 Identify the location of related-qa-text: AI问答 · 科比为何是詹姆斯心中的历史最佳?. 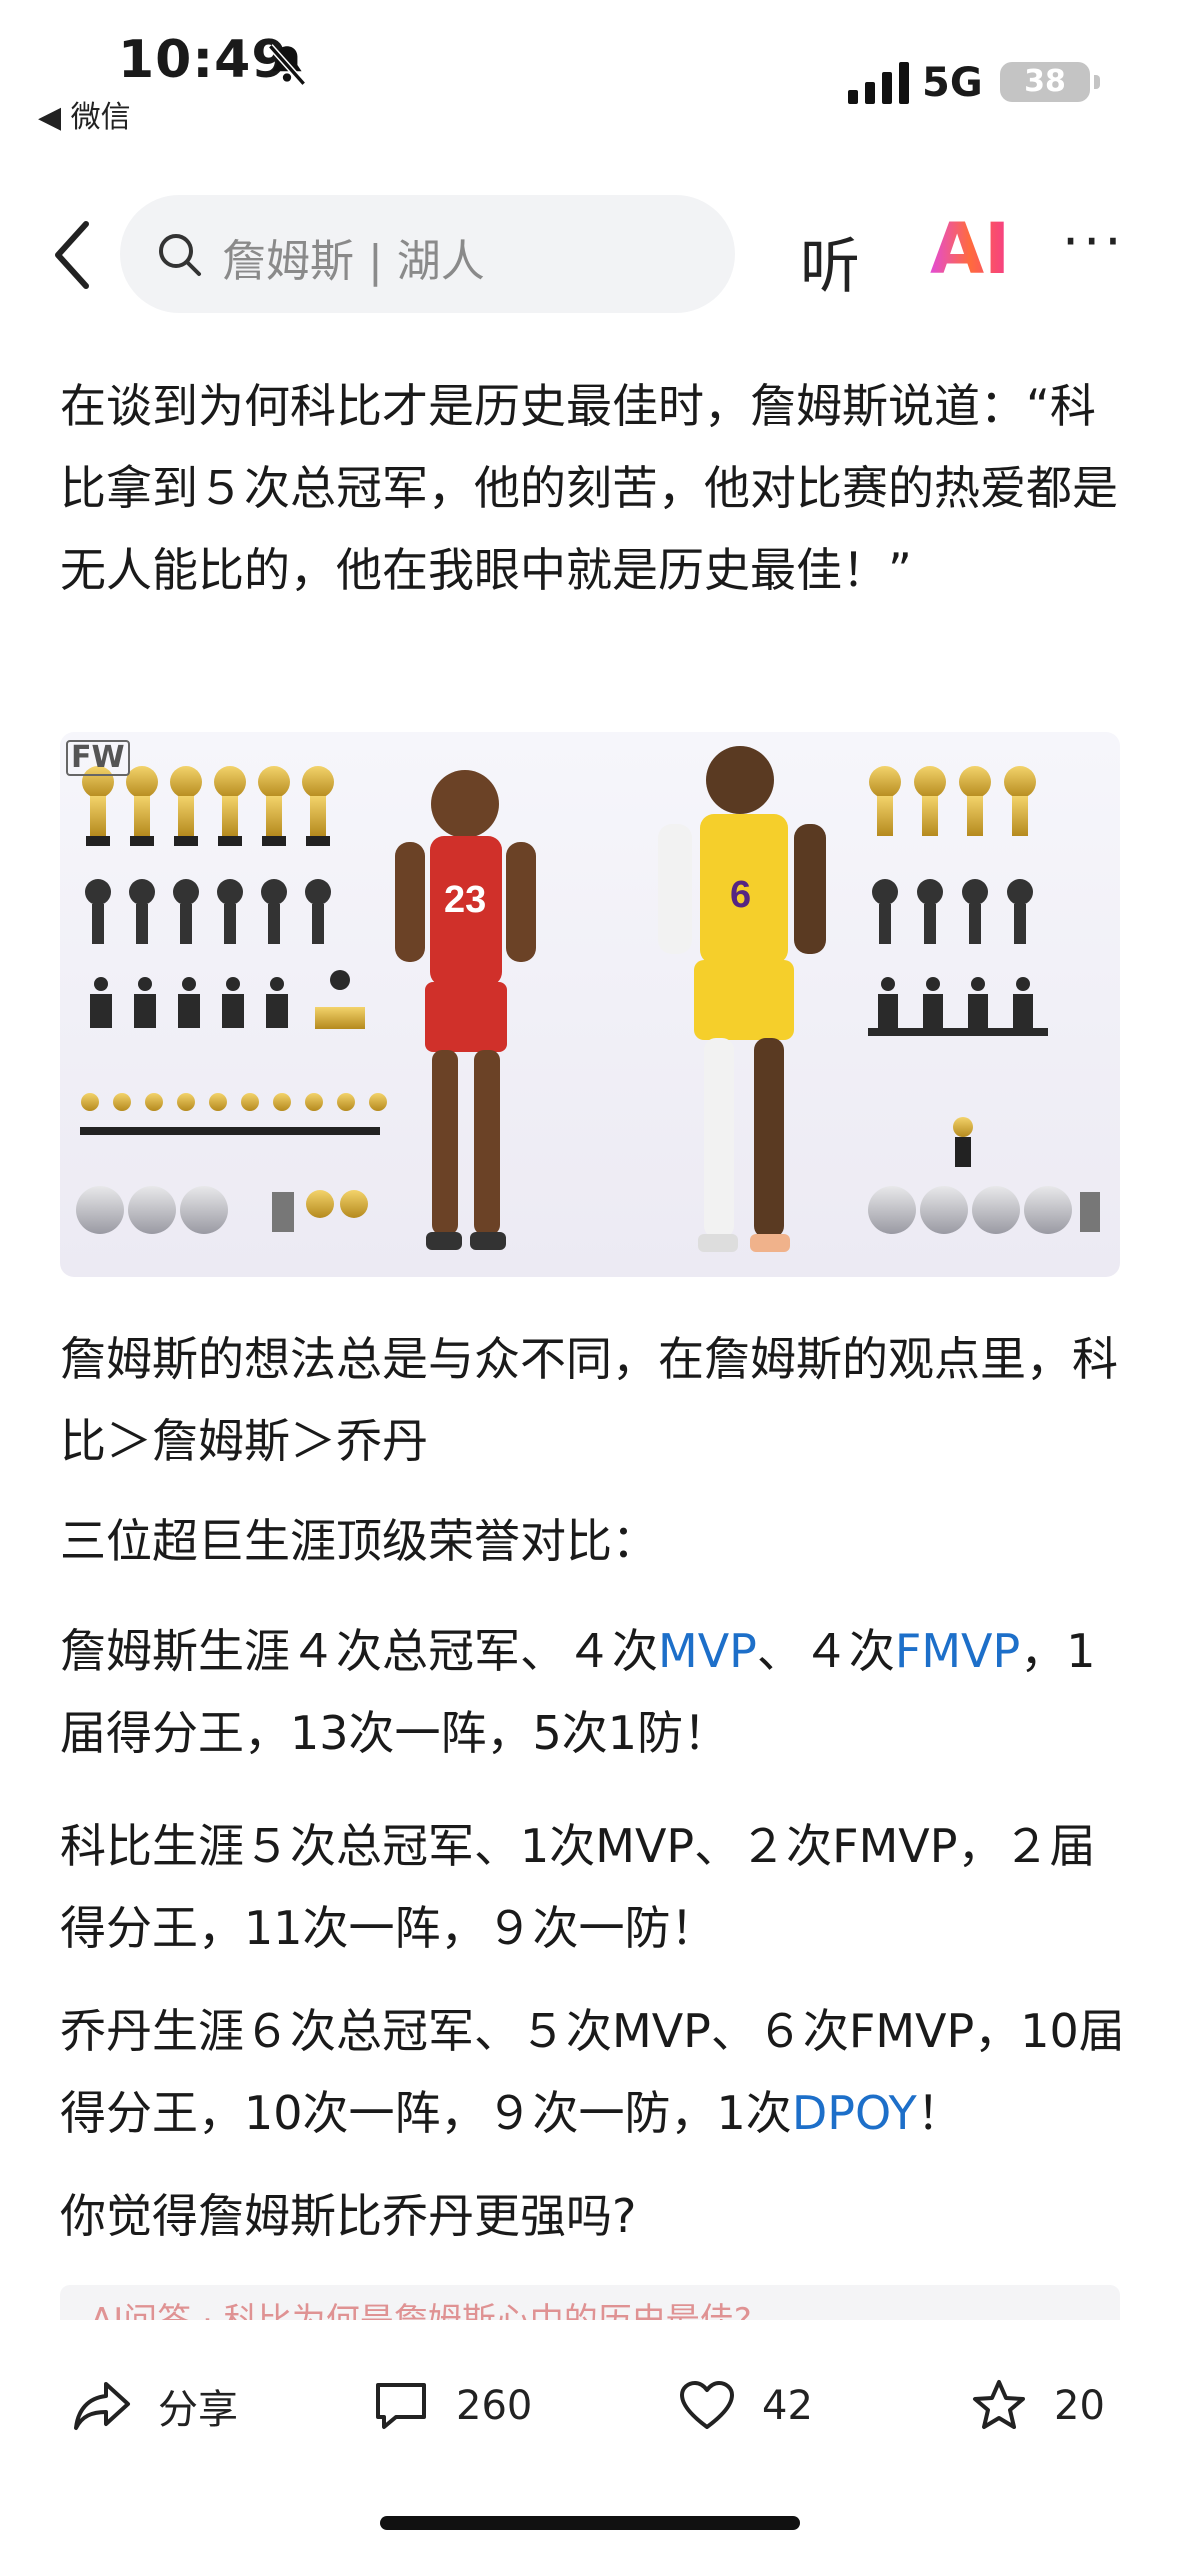
(421, 2311).